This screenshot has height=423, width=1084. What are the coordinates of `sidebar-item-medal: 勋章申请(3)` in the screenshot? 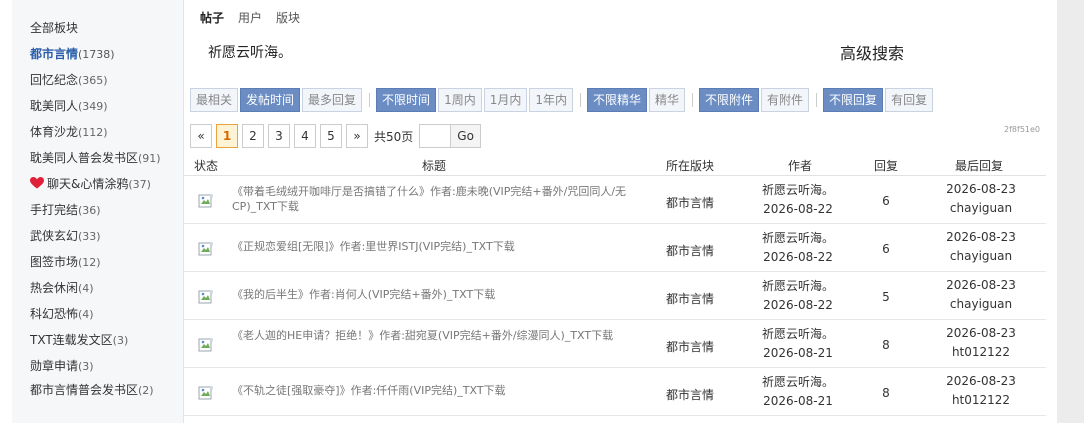 It's located at (62, 365).